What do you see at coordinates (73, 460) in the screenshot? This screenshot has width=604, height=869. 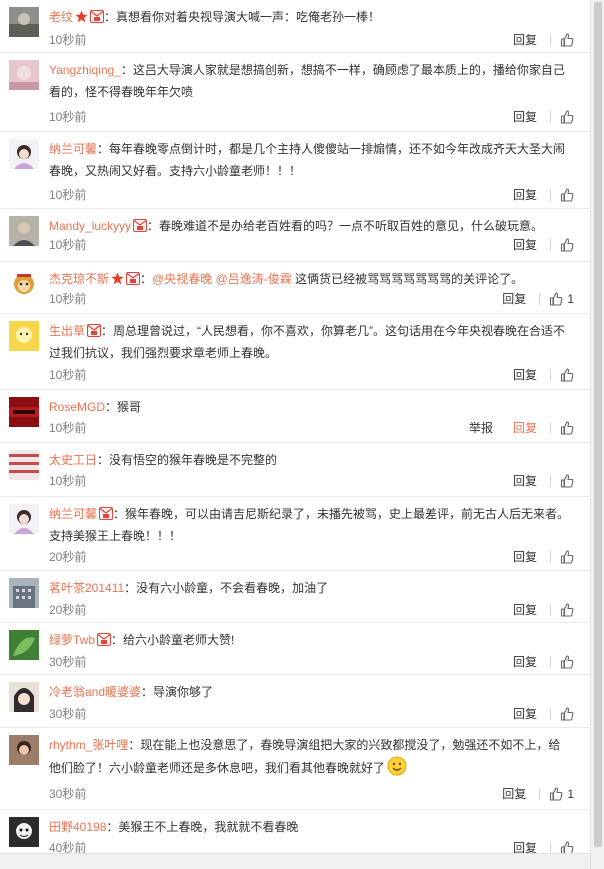 I see `username-link: 太史工日` at bounding box center [73, 460].